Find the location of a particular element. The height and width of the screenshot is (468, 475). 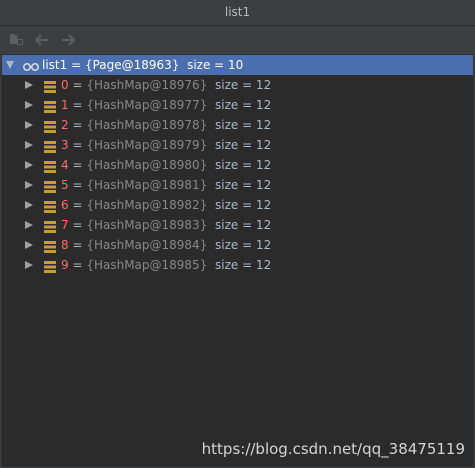

element-value: {HashMap@18984} is located at coordinates (147, 245).